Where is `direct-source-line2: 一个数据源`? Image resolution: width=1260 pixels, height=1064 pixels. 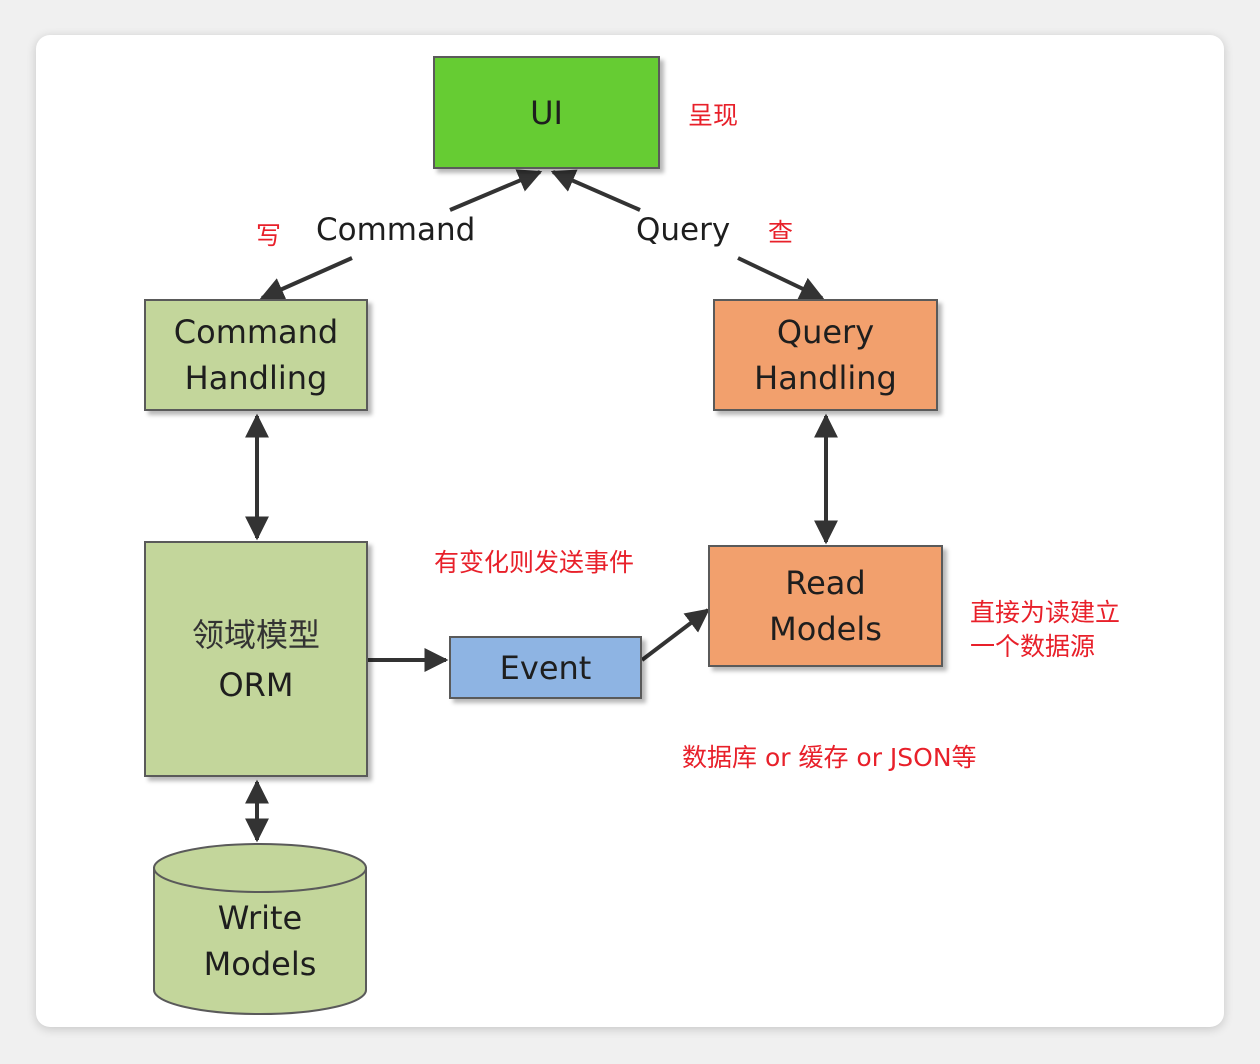 direct-source-line2: 一个数据源 is located at coordinates (1033, 646).